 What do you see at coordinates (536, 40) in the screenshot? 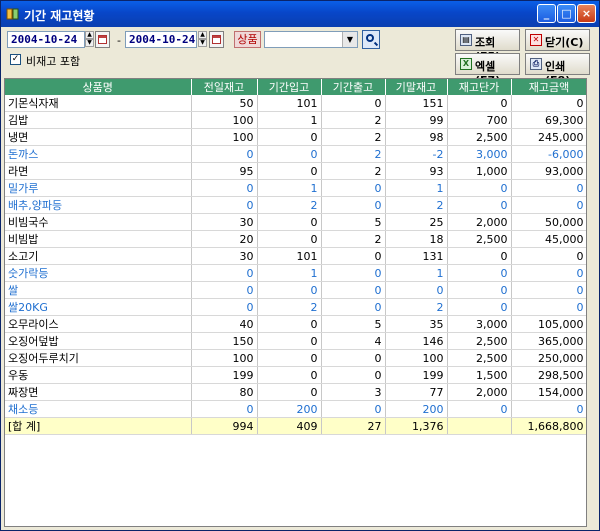
I see `close-x-icon: ✕` at bounding box center [536, 40].